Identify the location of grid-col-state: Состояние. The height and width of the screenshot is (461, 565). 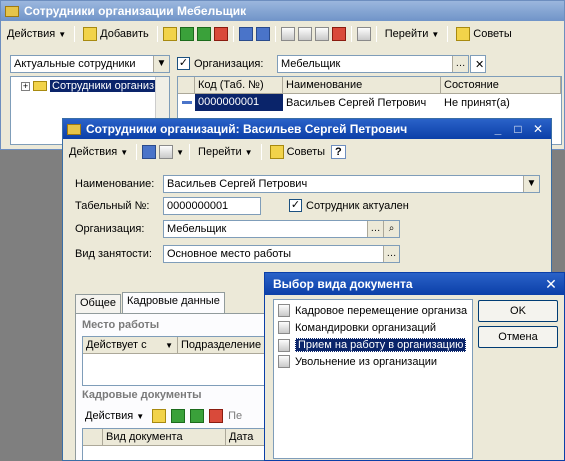
(501, 85).